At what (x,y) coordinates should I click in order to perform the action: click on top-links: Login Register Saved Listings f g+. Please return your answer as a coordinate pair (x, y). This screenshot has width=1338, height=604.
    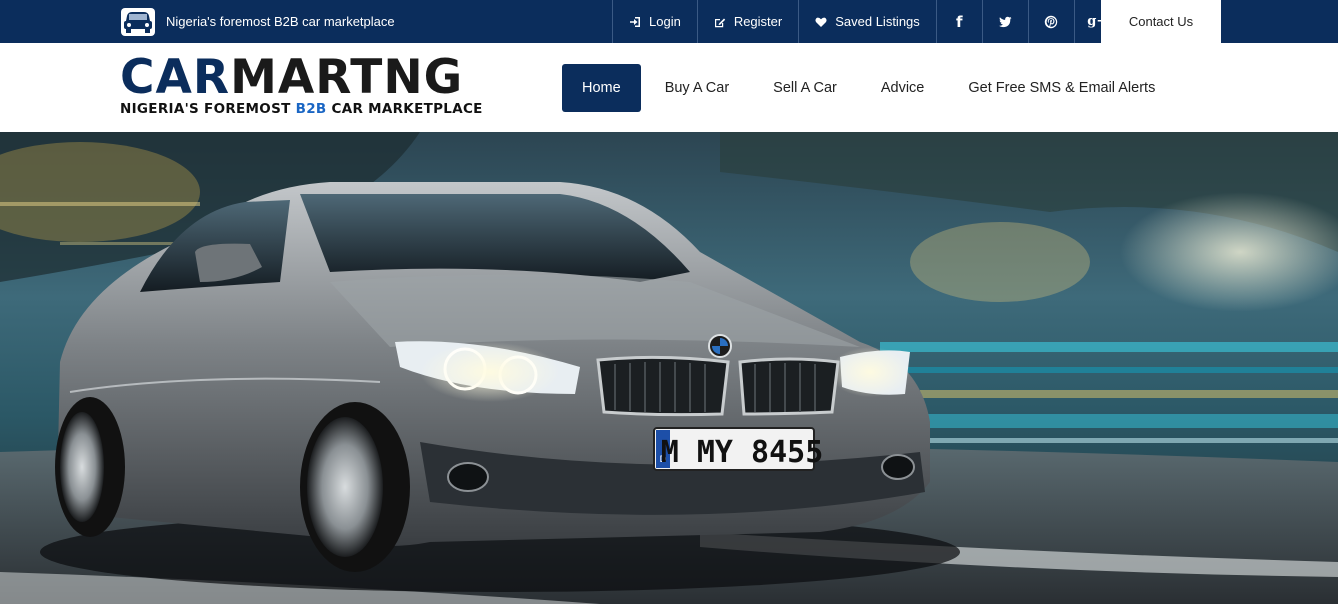
    Looking at the image, I should click on (866, 21).